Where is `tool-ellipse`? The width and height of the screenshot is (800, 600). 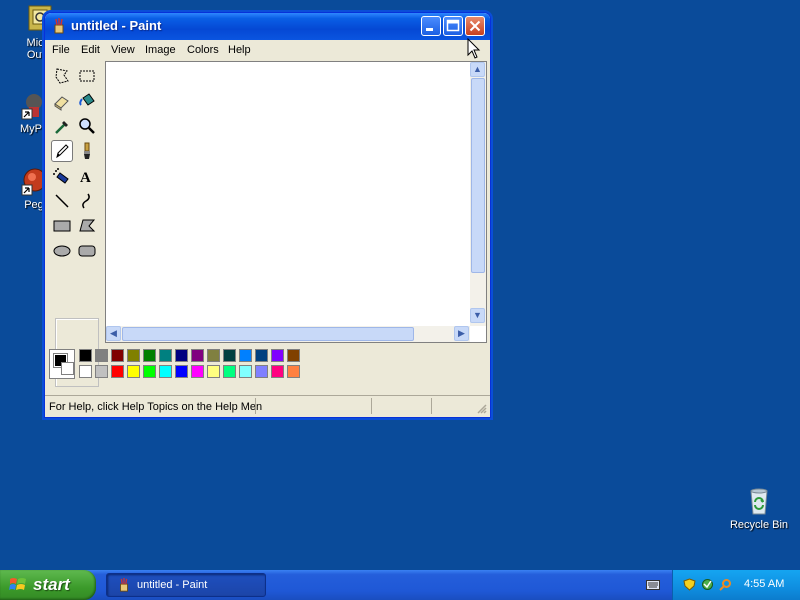
tool-ellipse is located at coordinates (62, 251).